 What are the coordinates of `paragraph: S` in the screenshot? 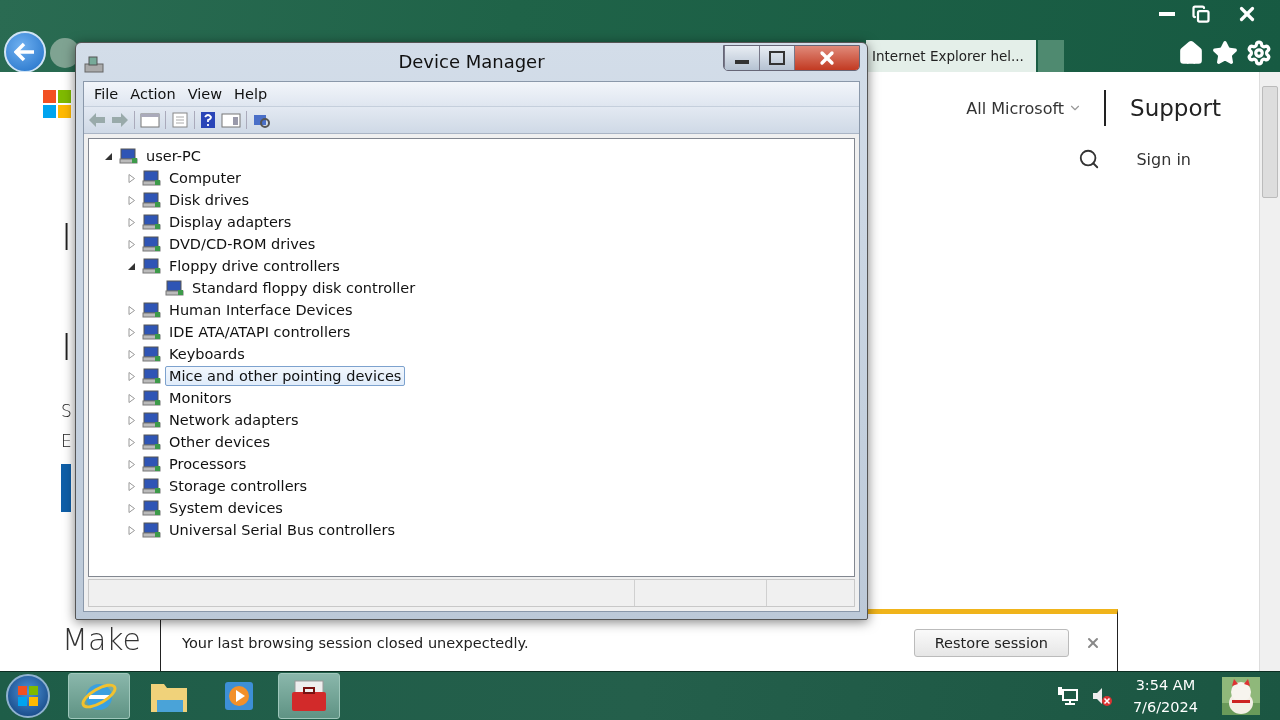 It's located at (66, 411).